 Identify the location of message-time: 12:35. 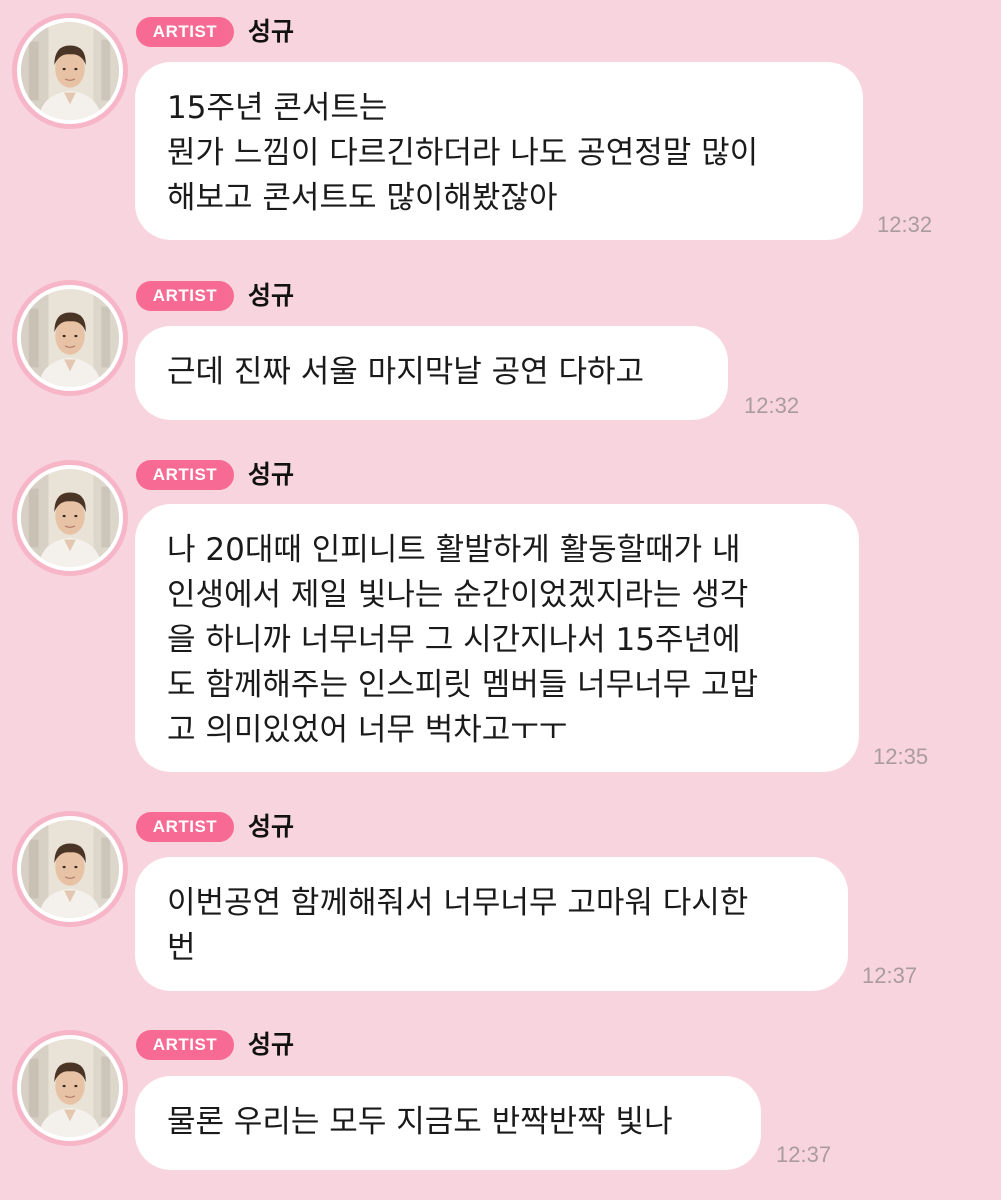
(901, 756).